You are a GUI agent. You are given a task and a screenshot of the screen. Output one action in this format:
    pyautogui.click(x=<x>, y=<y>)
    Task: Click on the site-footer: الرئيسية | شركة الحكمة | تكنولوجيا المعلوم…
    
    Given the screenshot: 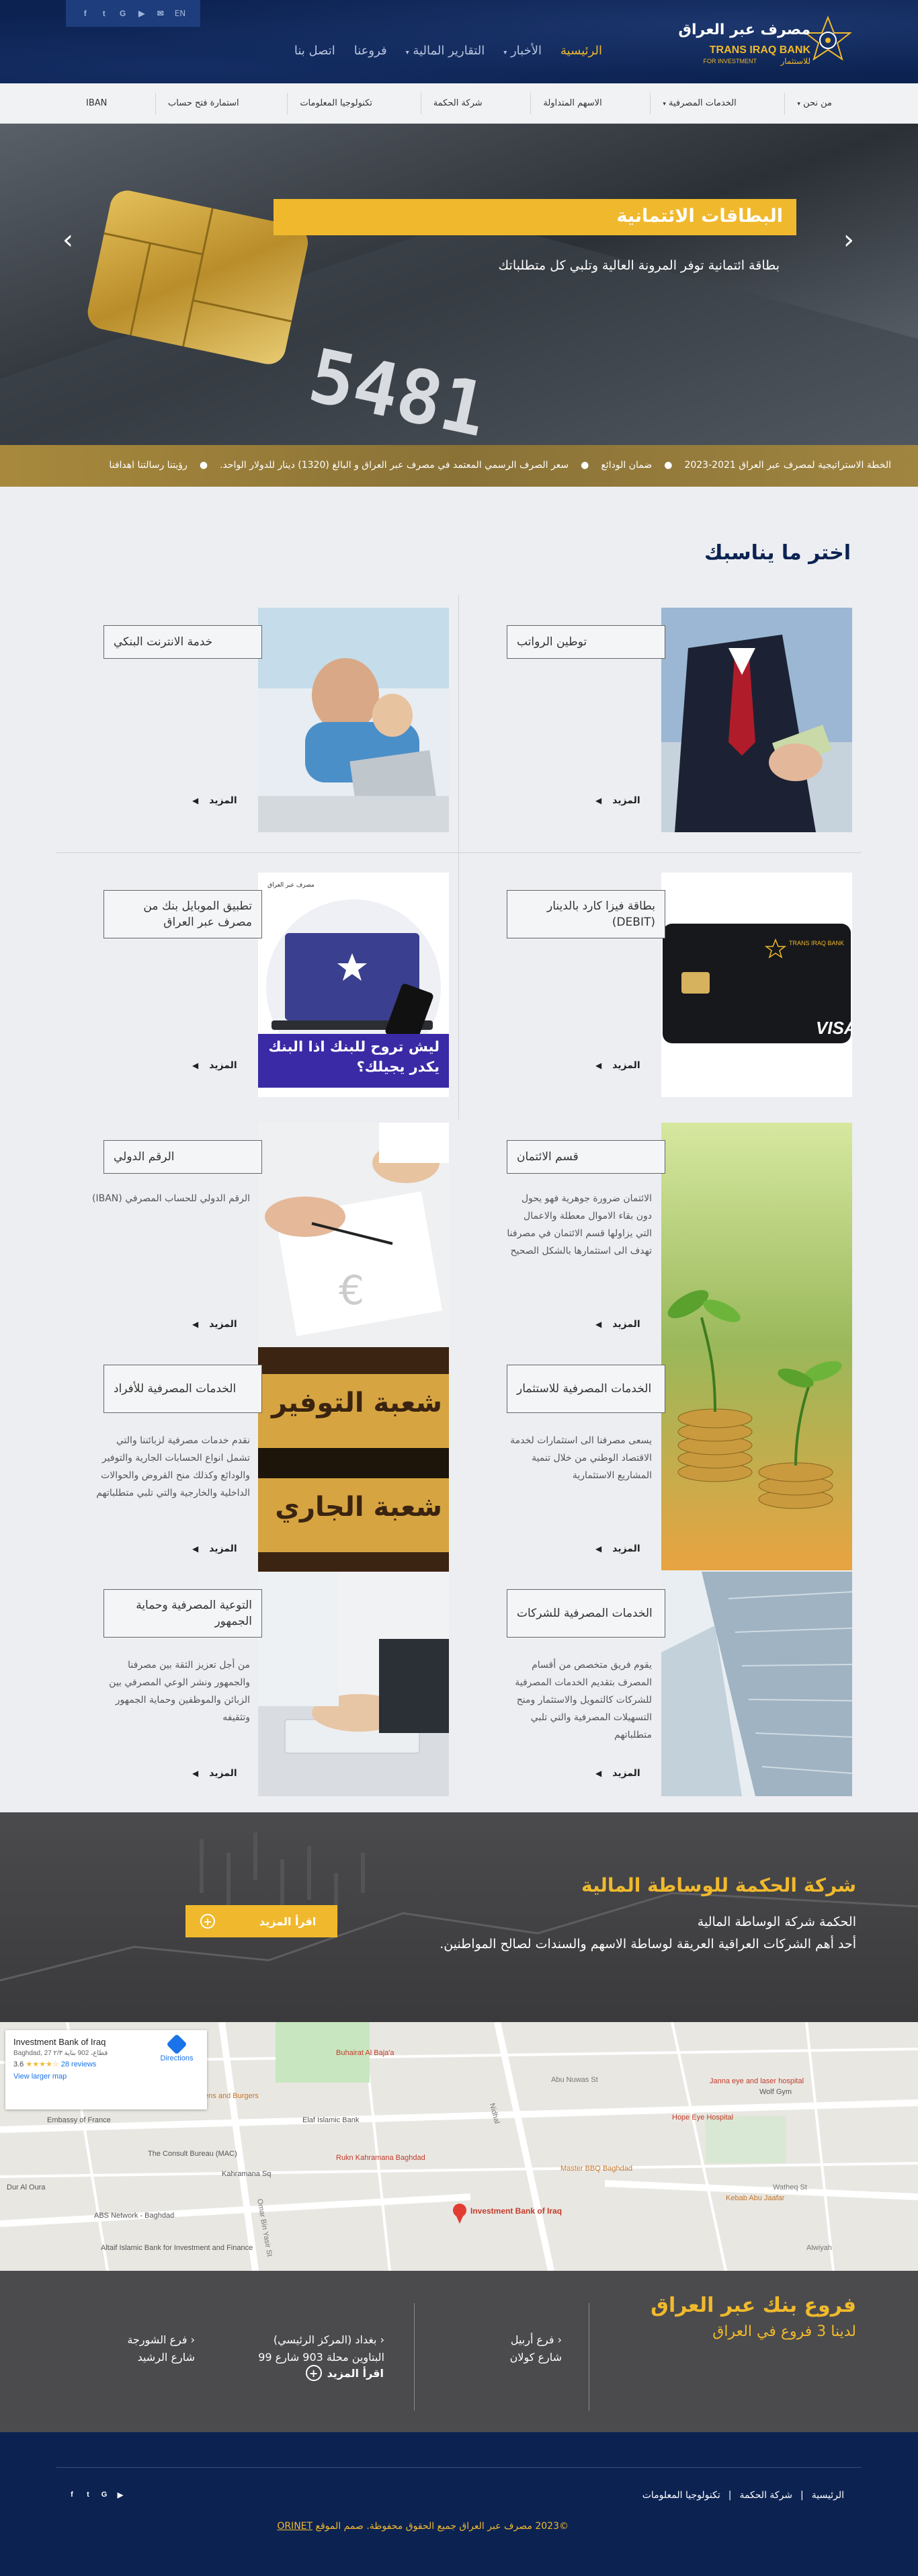 What is the action you would take?
    pyautogui.click(x=459, y=2504)
    